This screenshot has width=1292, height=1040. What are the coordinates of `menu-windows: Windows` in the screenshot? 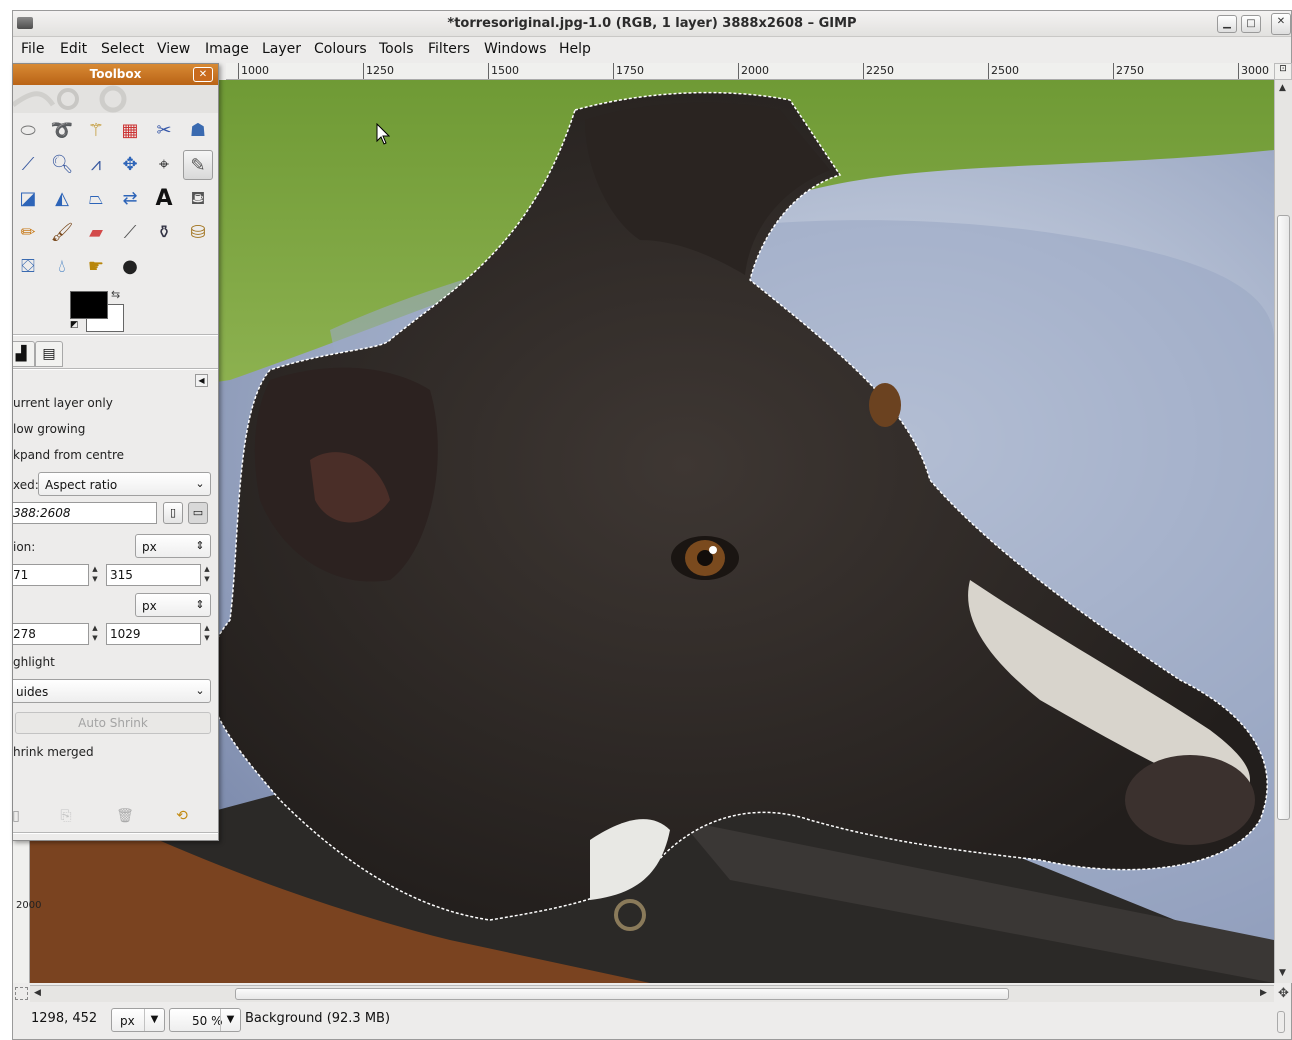 It's located at (515, 49).